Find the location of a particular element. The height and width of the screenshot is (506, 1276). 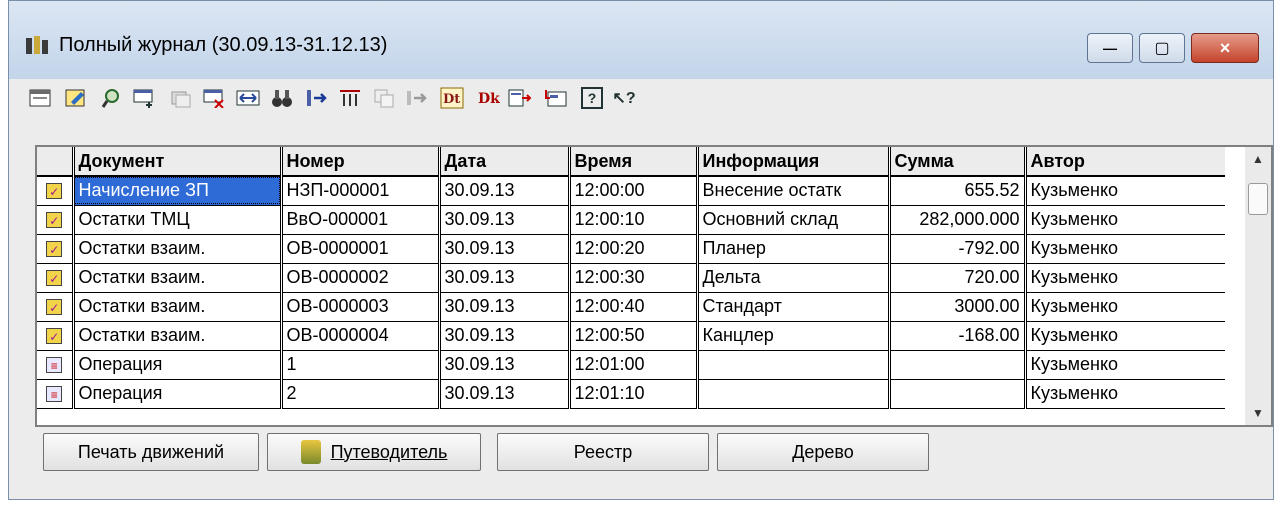

cell-time: 12:00:20 is located at coordinates (634, 249).